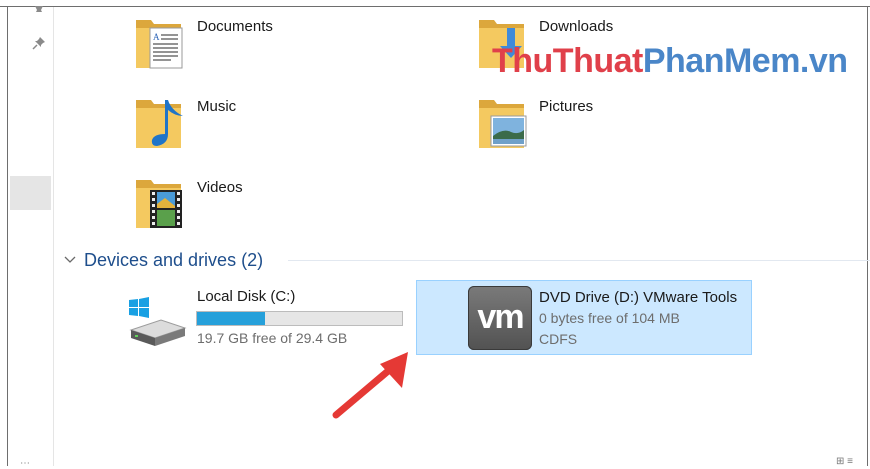  Describe the element at coordinates (156, 37) in the screenshot. I see `svg-text: A` at that location.